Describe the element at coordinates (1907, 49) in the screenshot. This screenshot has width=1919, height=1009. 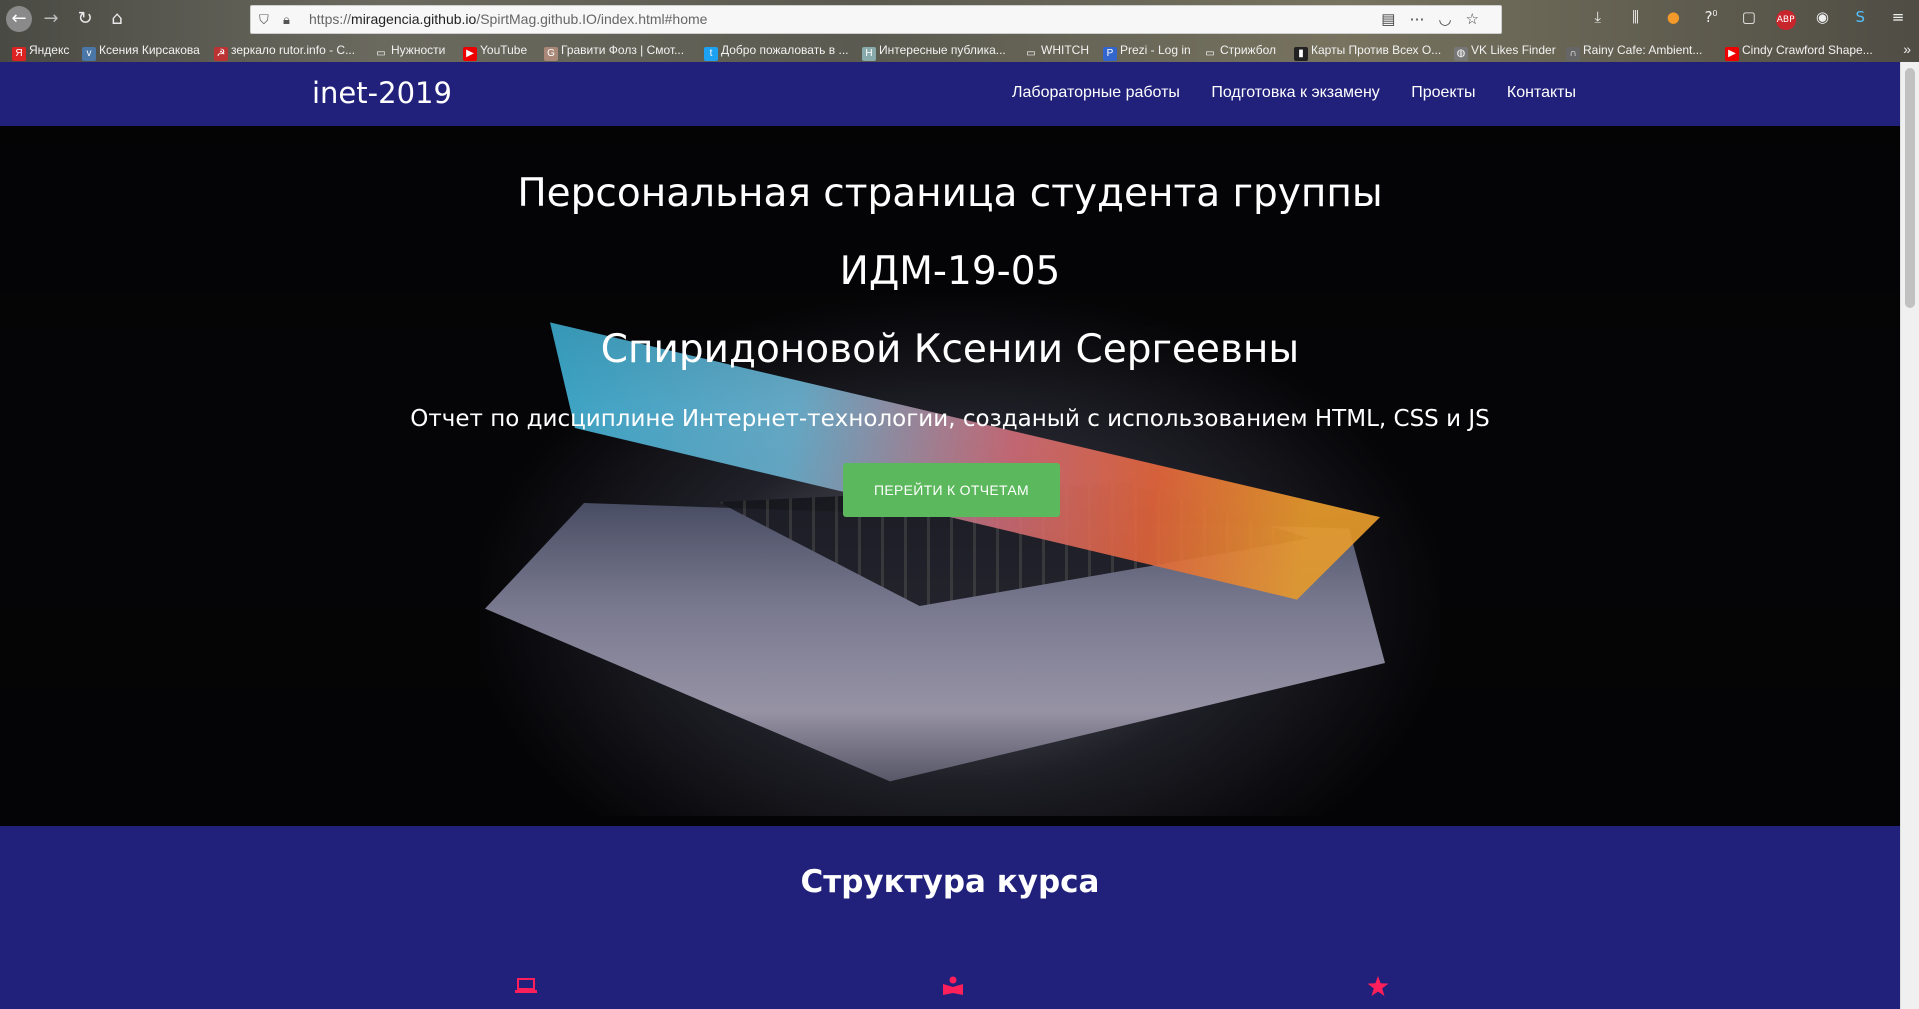
I see `bookmarks-overflow-icon: »` at that location.